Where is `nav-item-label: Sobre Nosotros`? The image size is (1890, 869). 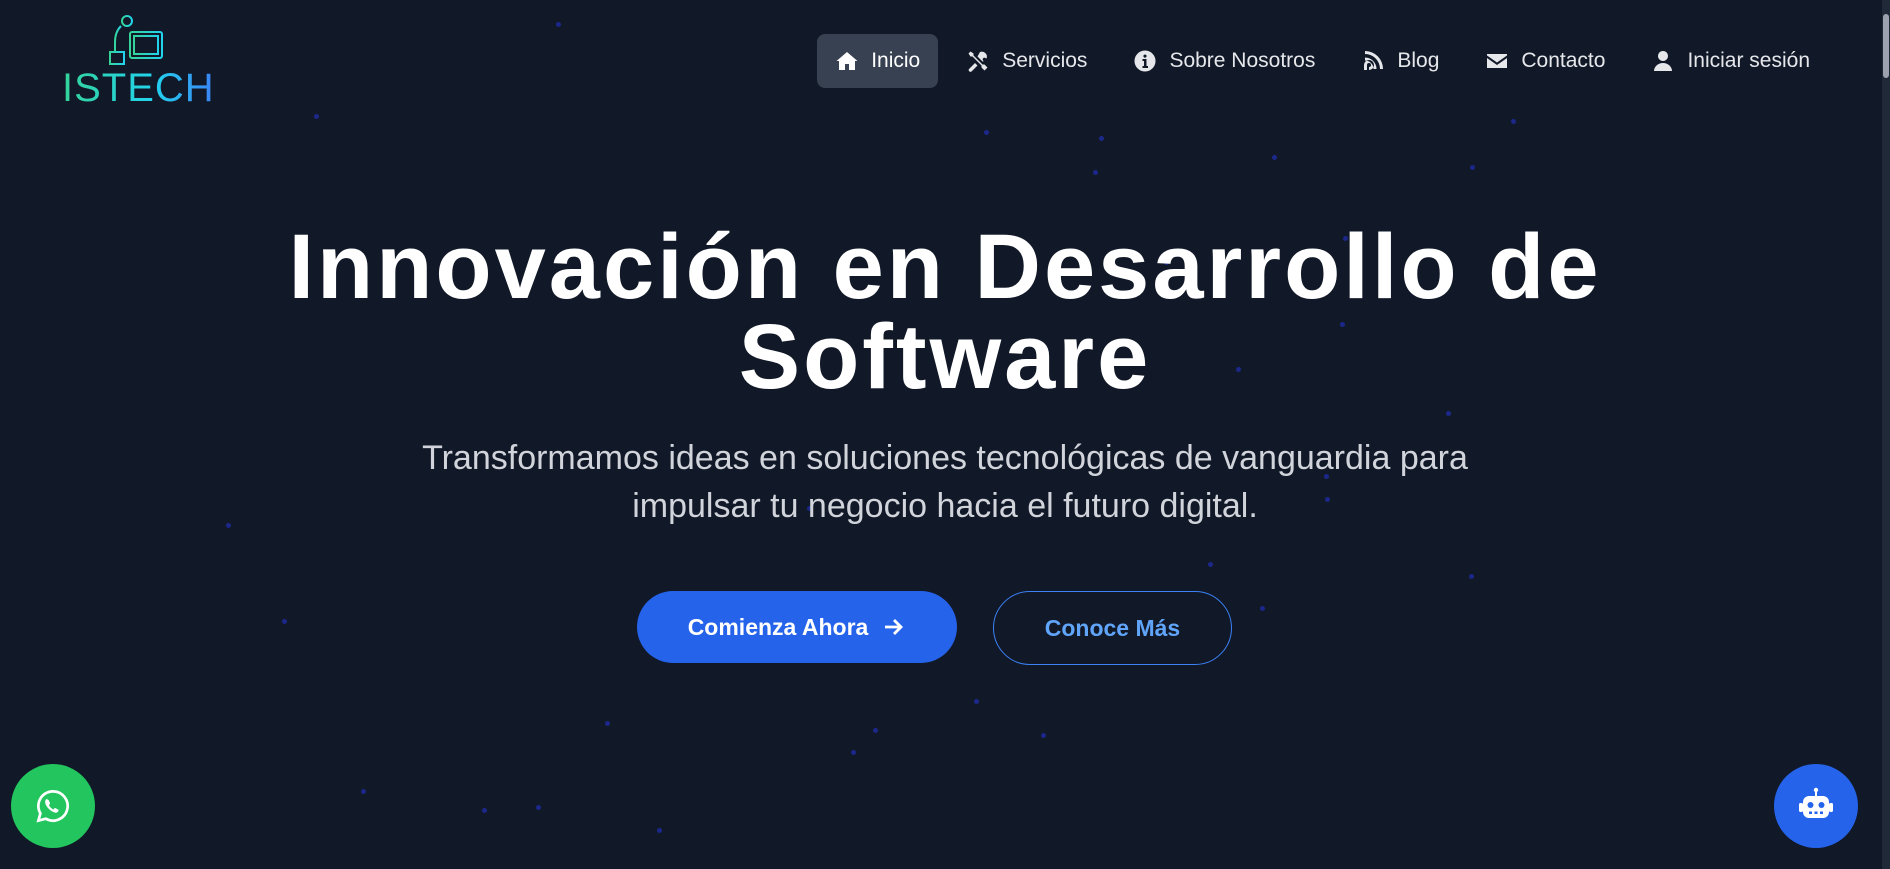
nav-item-label: Sobre Nosotros is located at coordinates (1242, 60).